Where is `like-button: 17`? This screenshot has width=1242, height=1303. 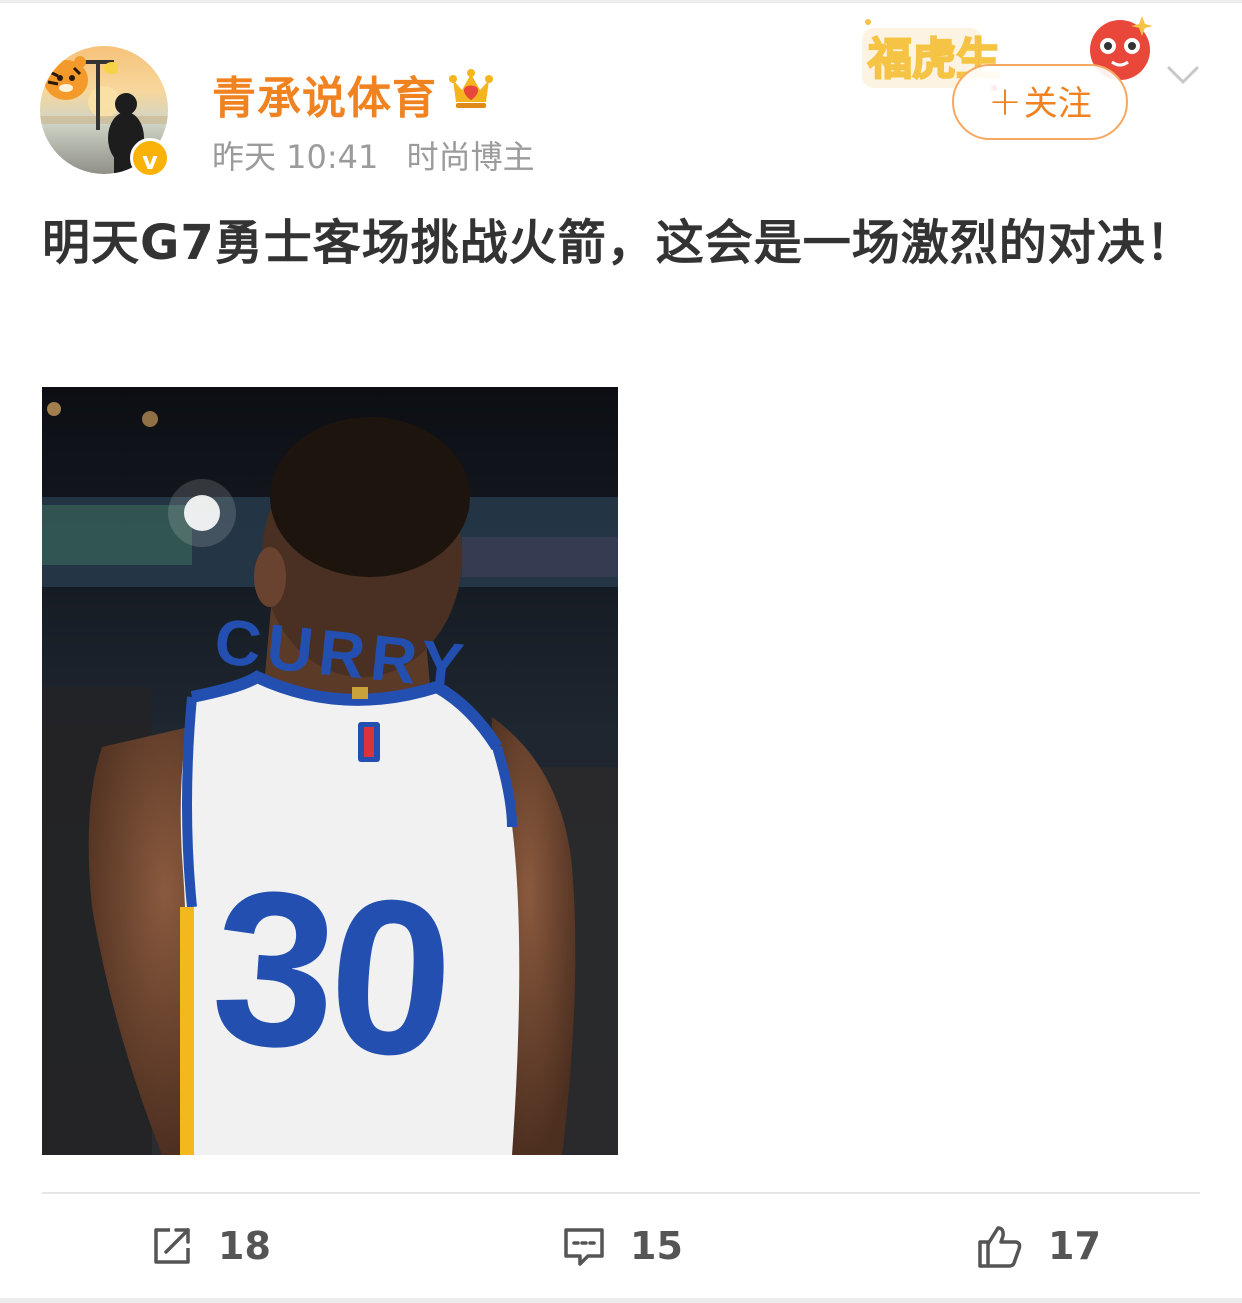 like-button: 17 is located at coordinates (1038, 1246).